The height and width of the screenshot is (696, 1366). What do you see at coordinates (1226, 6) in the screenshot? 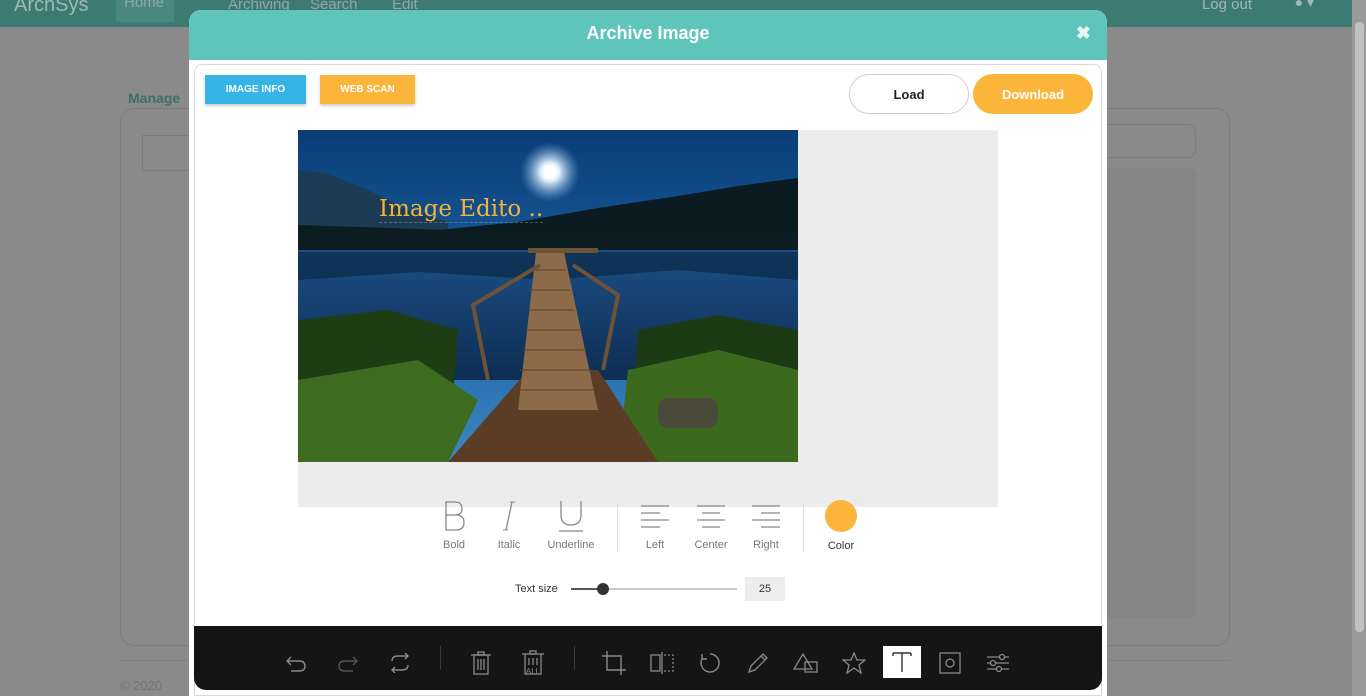
I see `logout-link: Log out` at bounding box center [1226, 6].